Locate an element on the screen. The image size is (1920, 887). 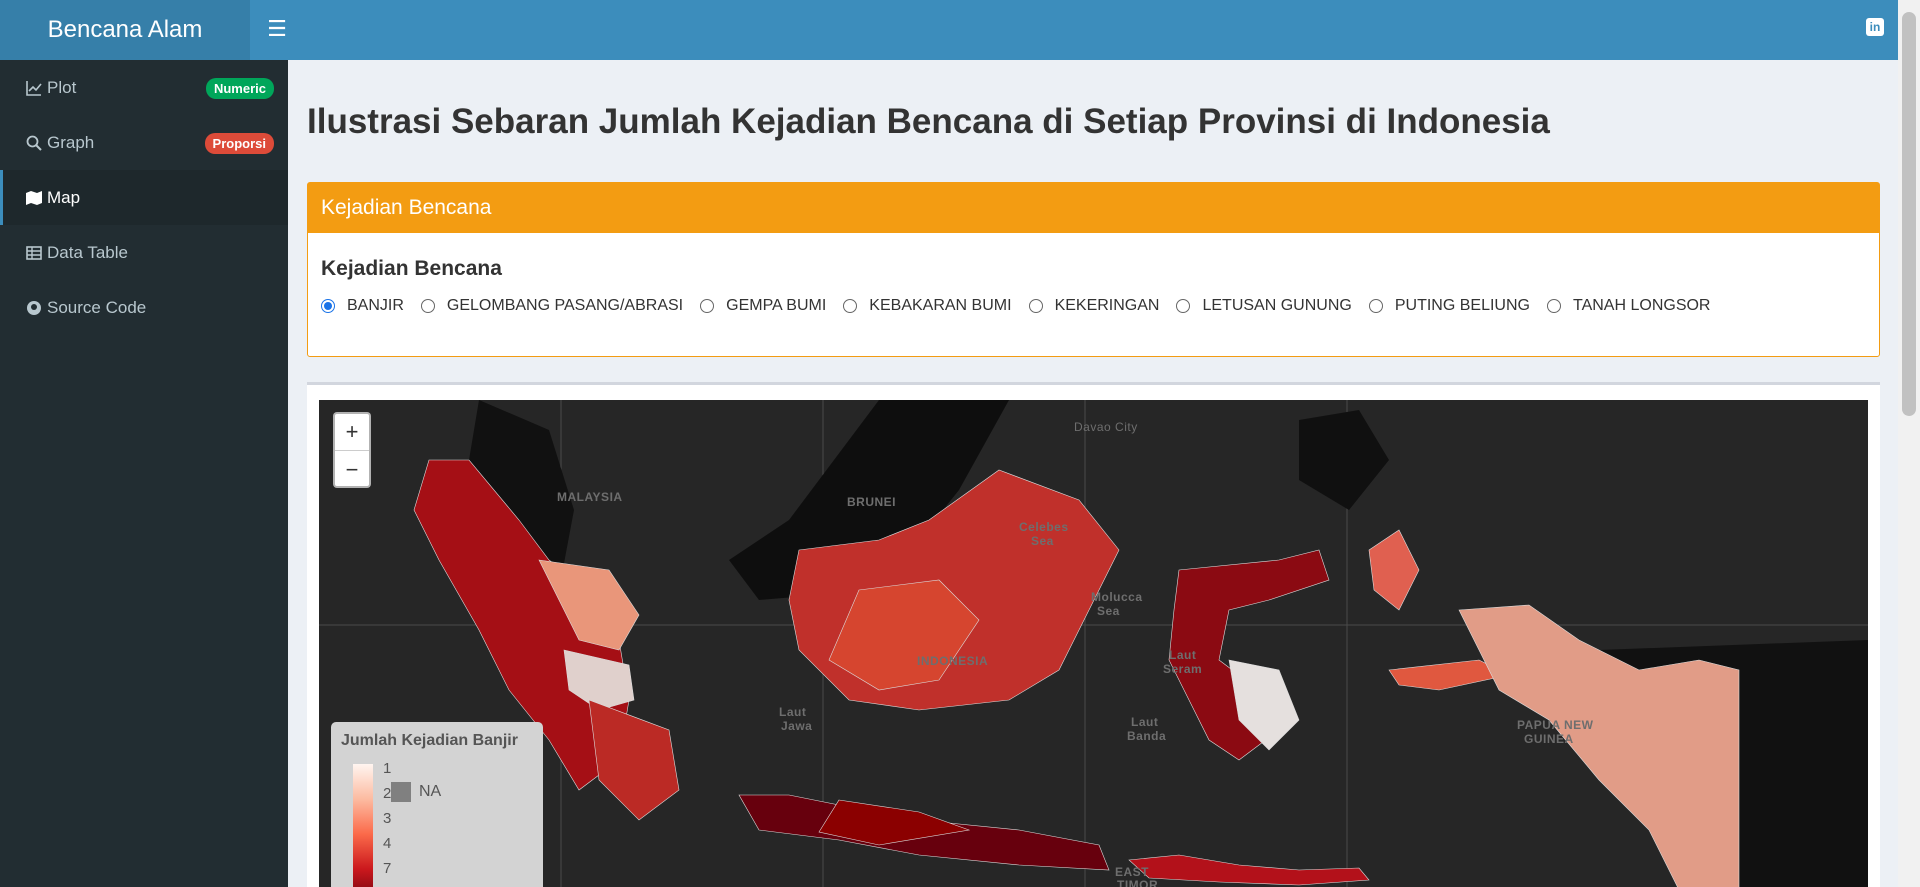
map-label-jawa: Jawa is located at coordinates (797, 726).